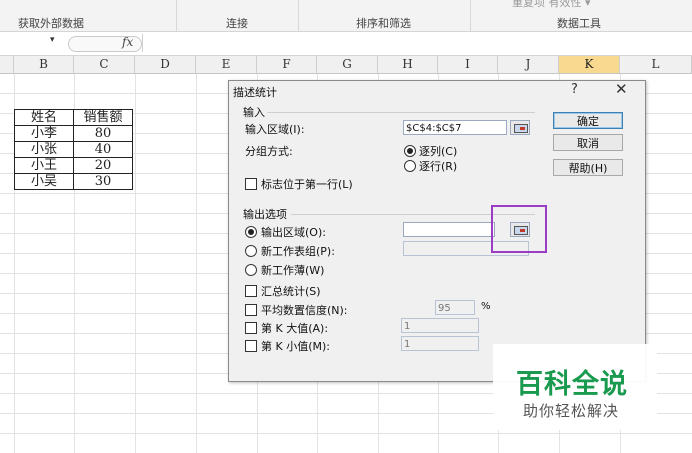  What do you see at coordinates (44, 64) in the screenshot?
I see `column-header: B` at bounding box center [44, 64].